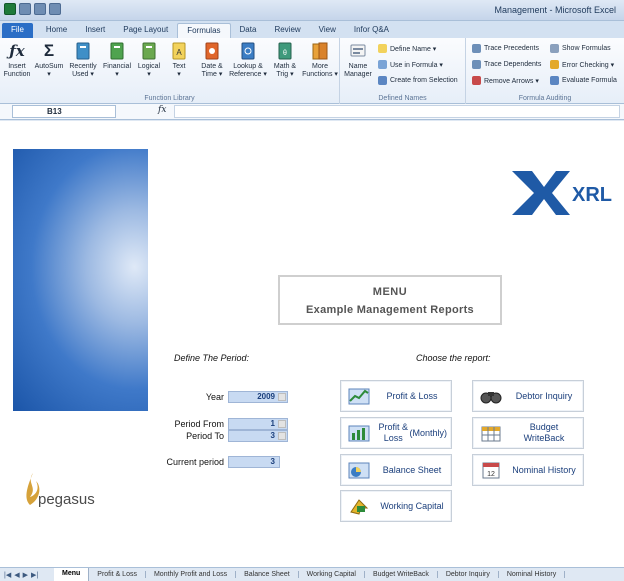 This screenshot has width=624, height=581. Describe the element at coordinates (72, 574) in the screenshot. I see `sheet-tab-menu: Menu` at that location.